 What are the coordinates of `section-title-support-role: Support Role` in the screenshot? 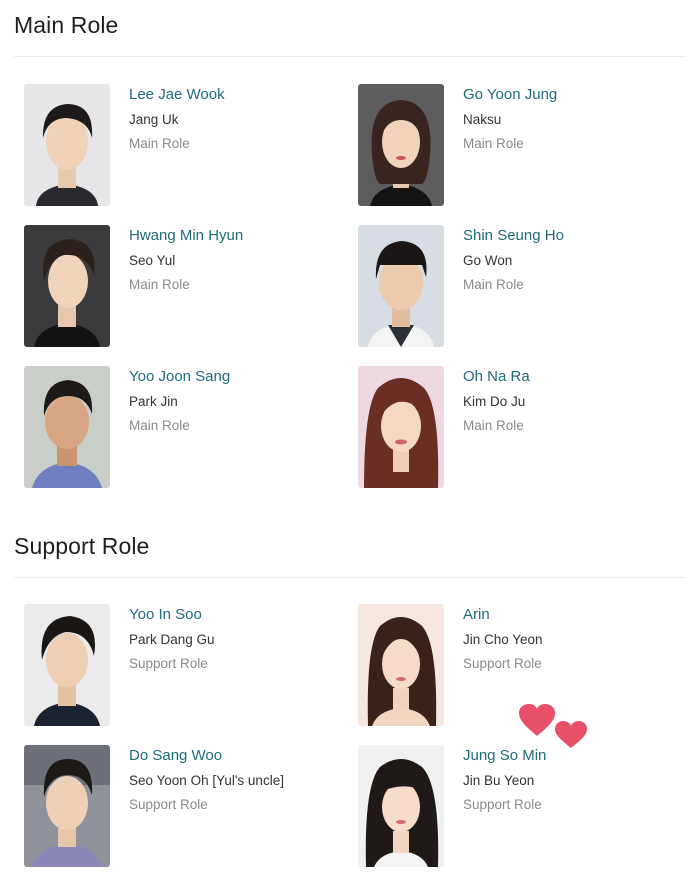 It's located at (82, 546).